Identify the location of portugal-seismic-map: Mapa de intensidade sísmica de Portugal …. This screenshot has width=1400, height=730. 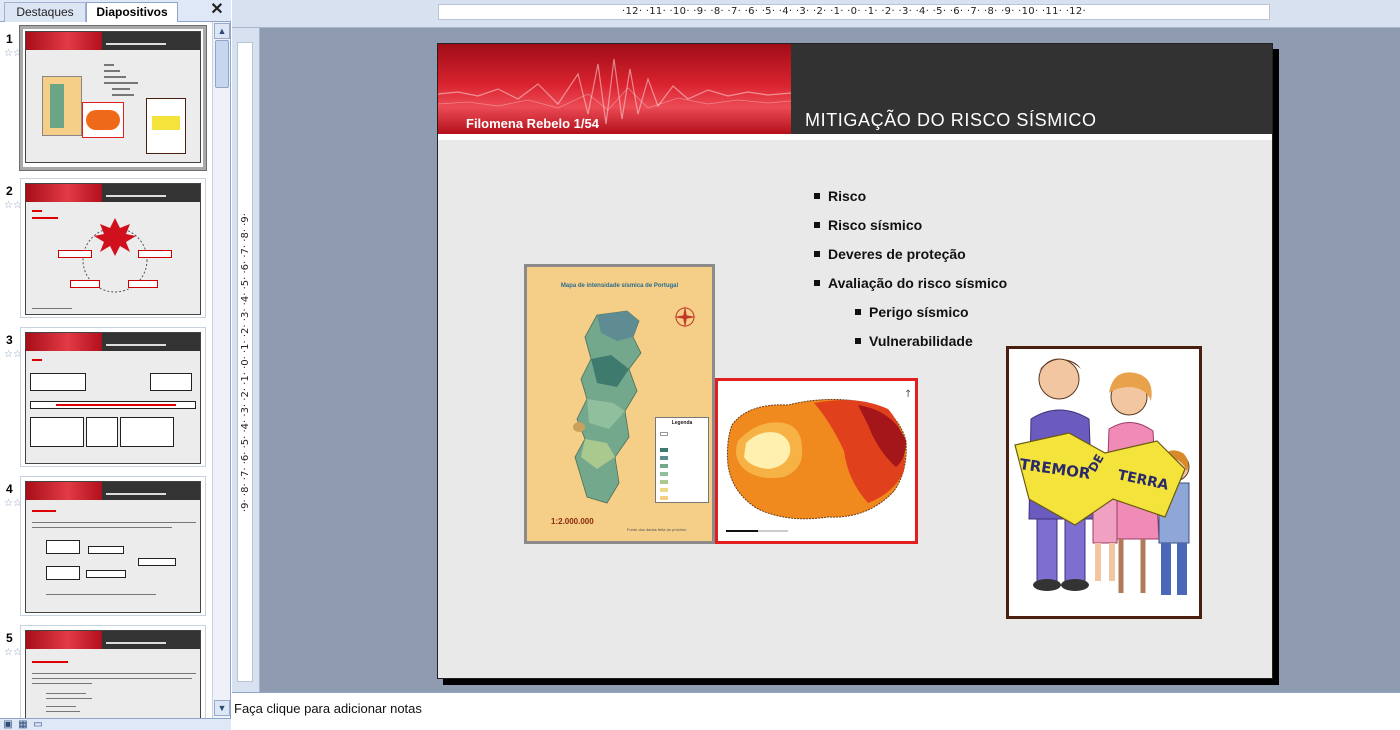
(619, 404).